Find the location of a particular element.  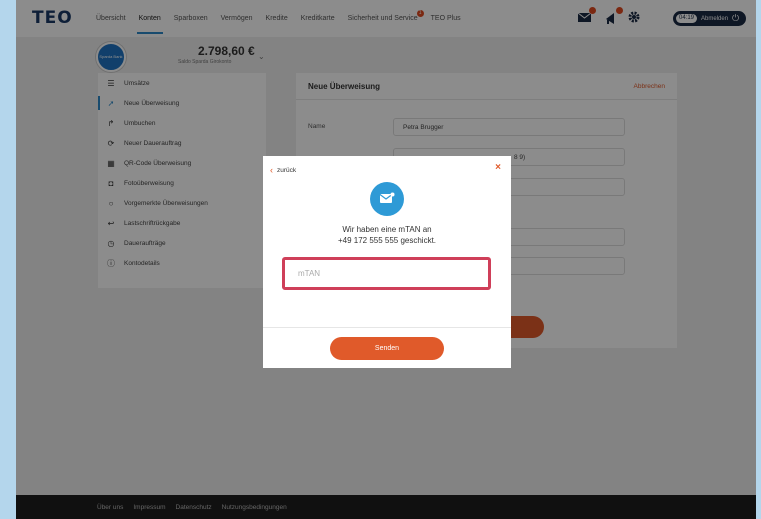

back-button: ‹ zurück is located at coordinates (283, 170).